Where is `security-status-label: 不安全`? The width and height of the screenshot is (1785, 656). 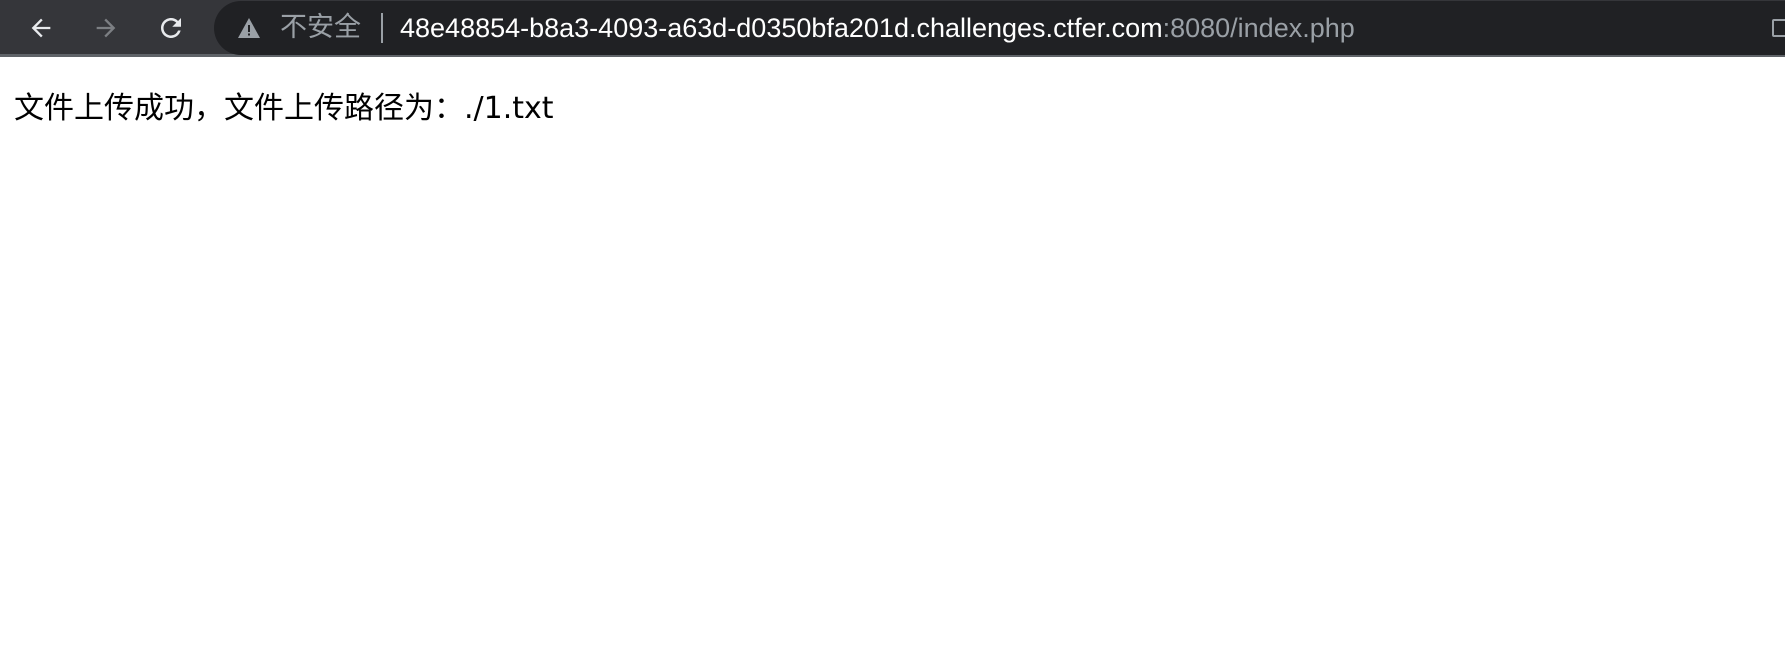
security-status-label: 不安全 is located at coordinates (320, 28).